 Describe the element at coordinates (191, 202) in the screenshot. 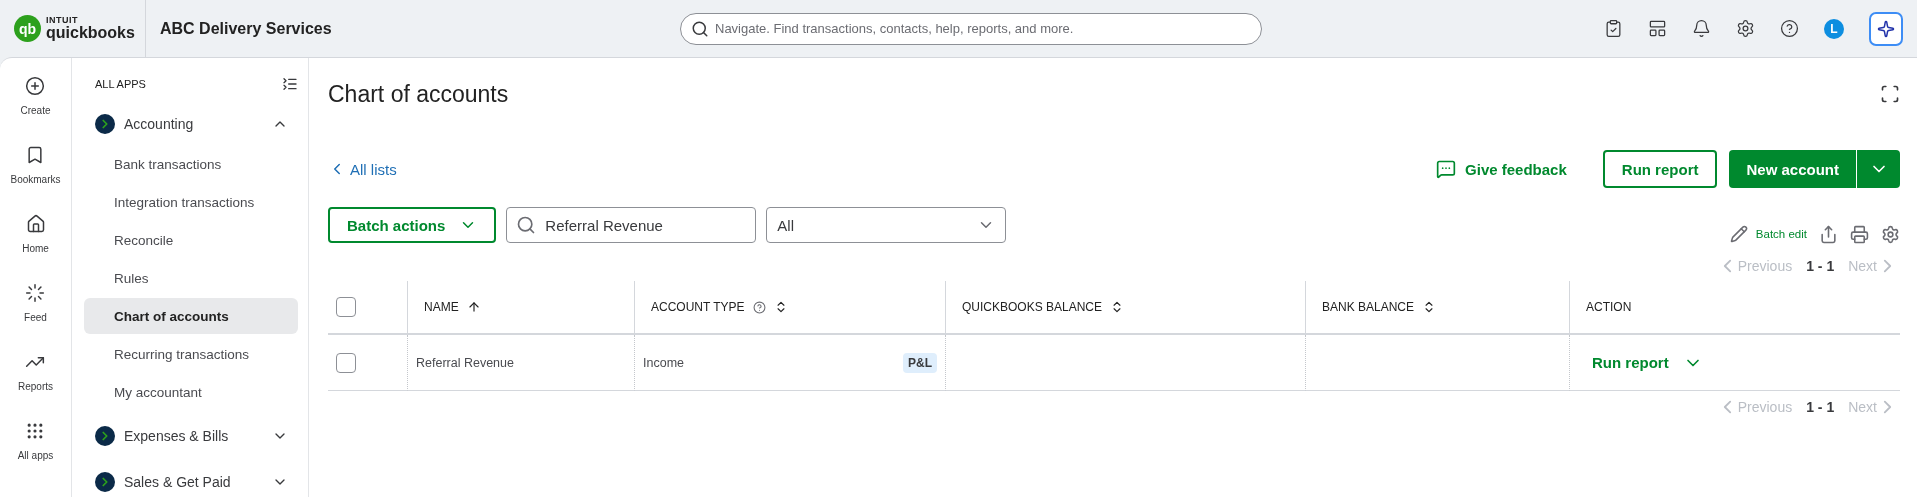

I see `sidebar-item: Integration transactions` at that location.